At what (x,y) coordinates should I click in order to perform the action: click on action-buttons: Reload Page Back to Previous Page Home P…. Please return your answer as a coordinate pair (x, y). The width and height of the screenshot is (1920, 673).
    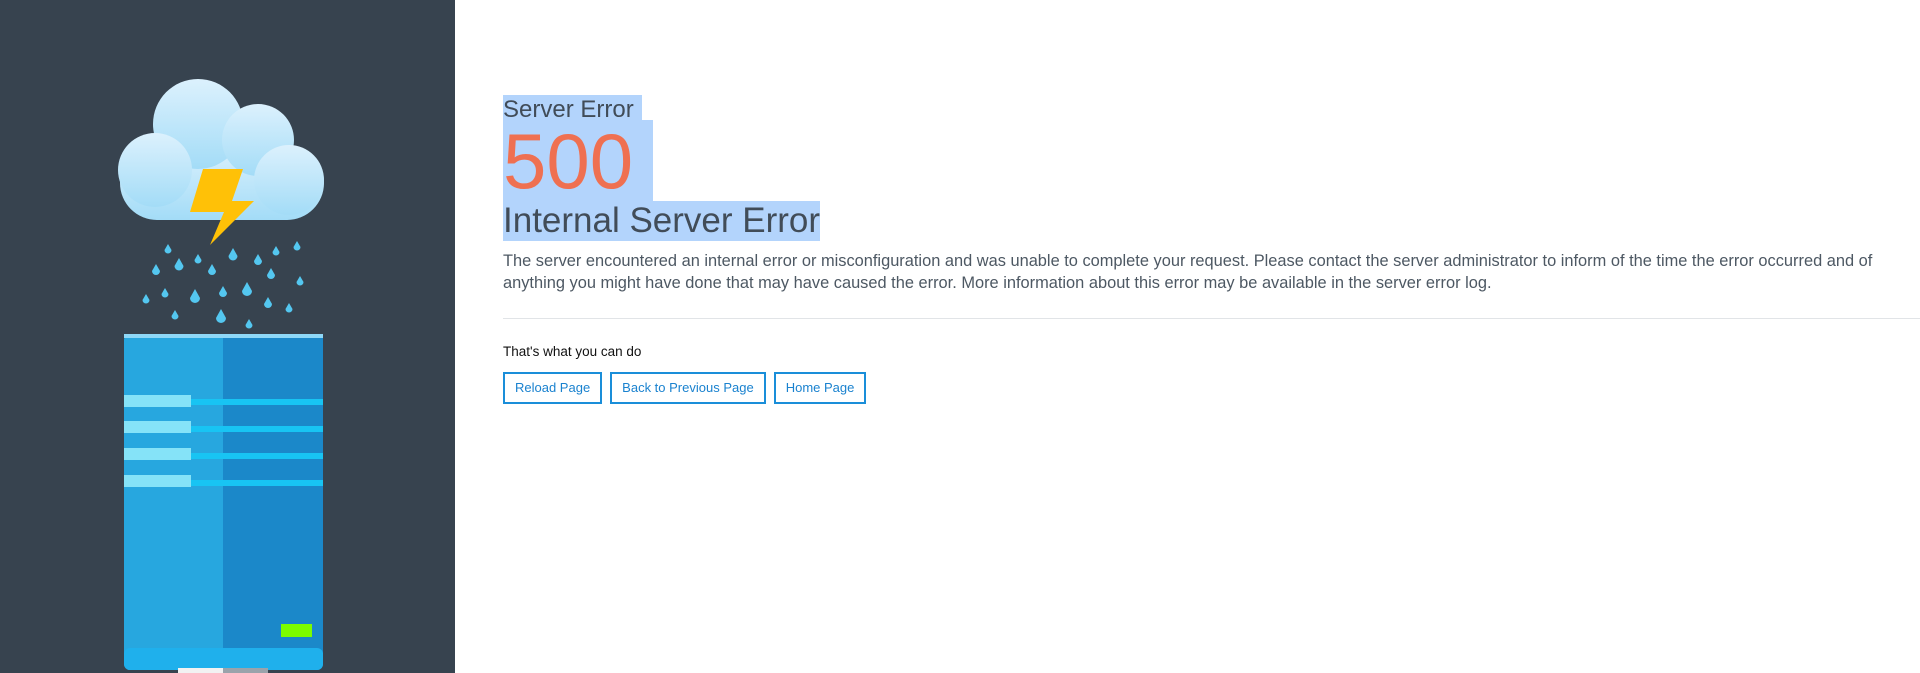
    Looking at the image, I should click on (685, 388).